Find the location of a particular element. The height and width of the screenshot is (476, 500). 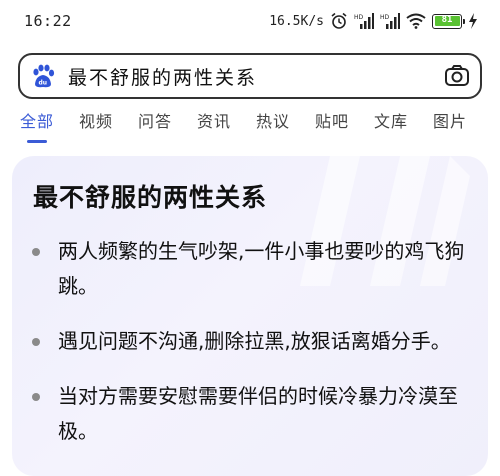

list-item: 两人频繁的生气吵架,一件小事也要吵的鸡飞狗跳。 is located at coordinates (252, 269).